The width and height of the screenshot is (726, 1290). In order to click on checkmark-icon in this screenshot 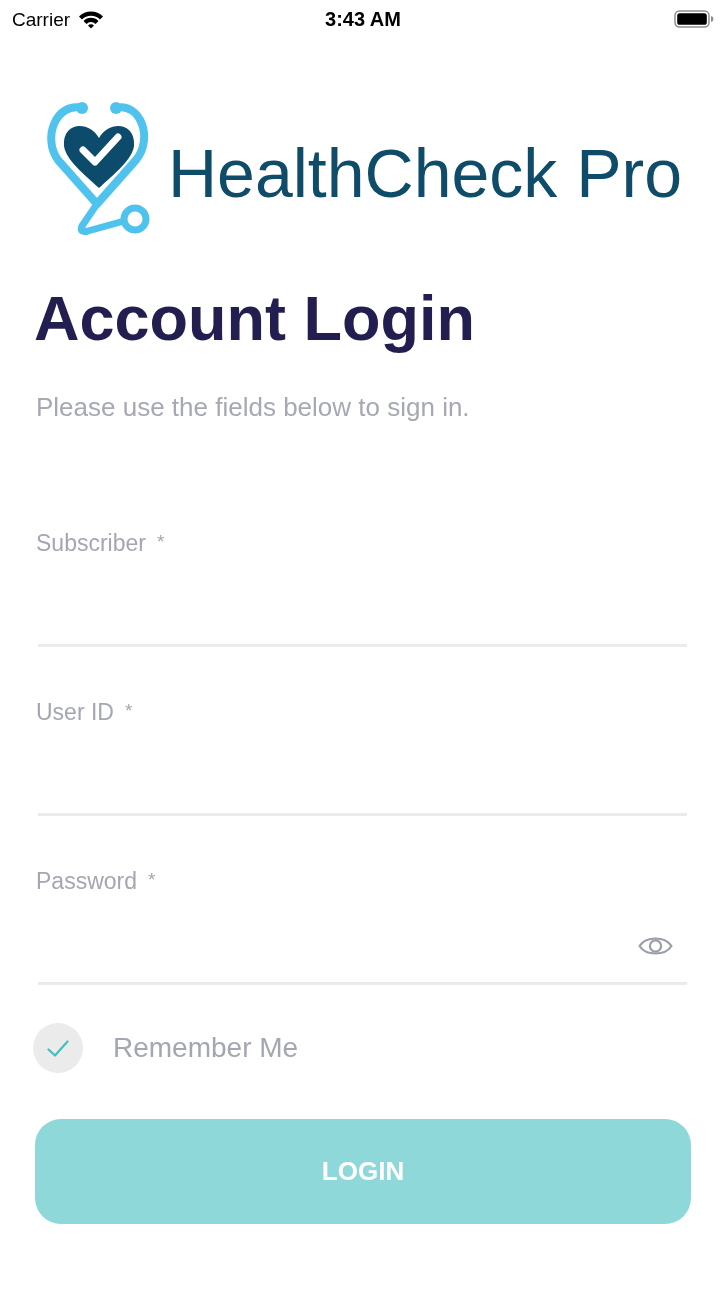, I will do `click(58, 1048)`.